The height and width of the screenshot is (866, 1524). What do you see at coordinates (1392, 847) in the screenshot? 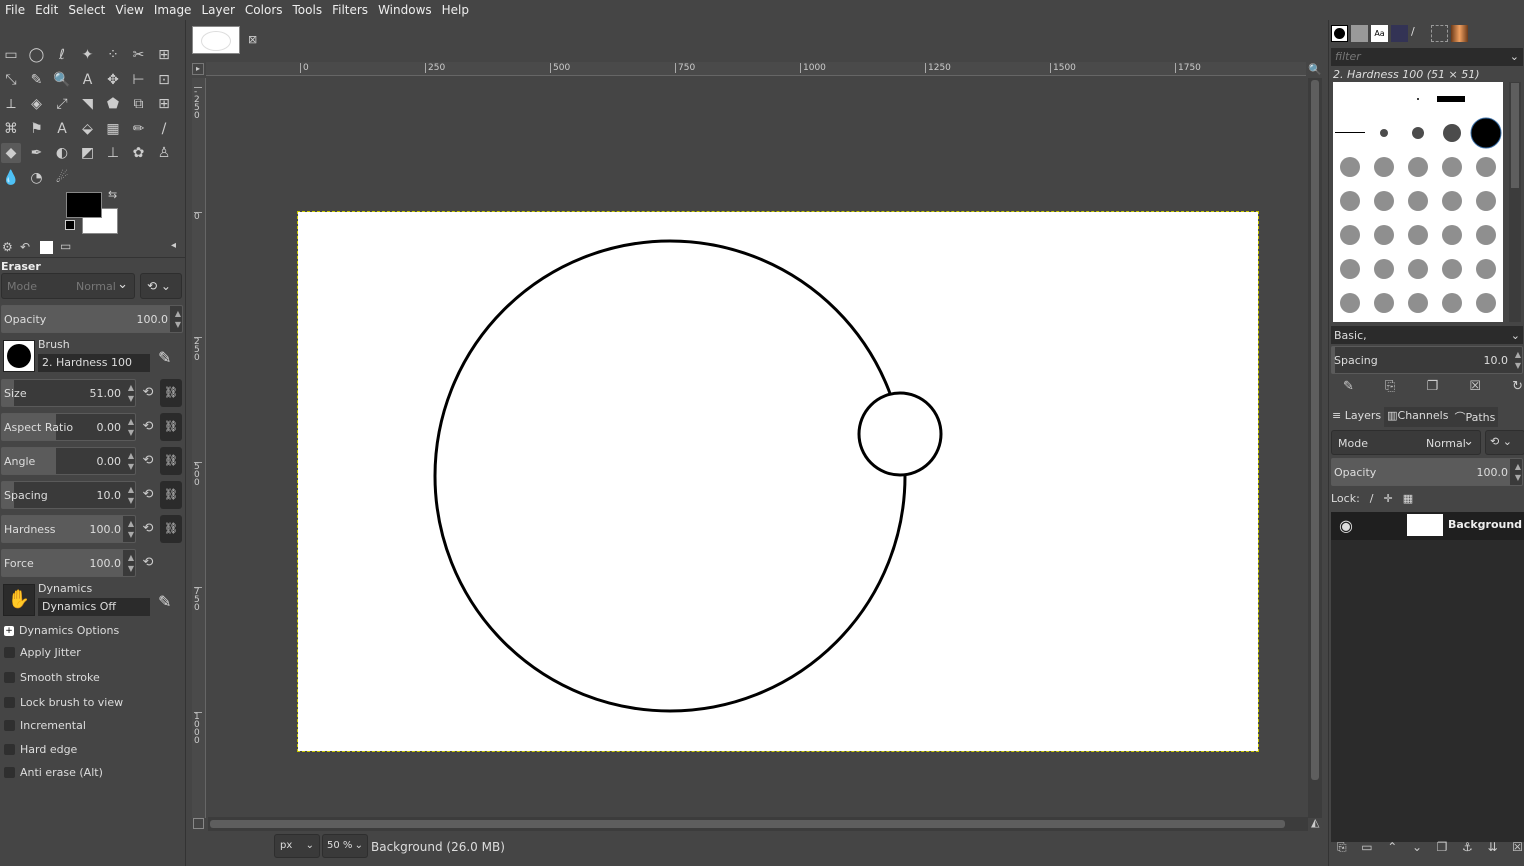
I see `raise-layer-icon: ⌃` at bounding box center [1392, 847].